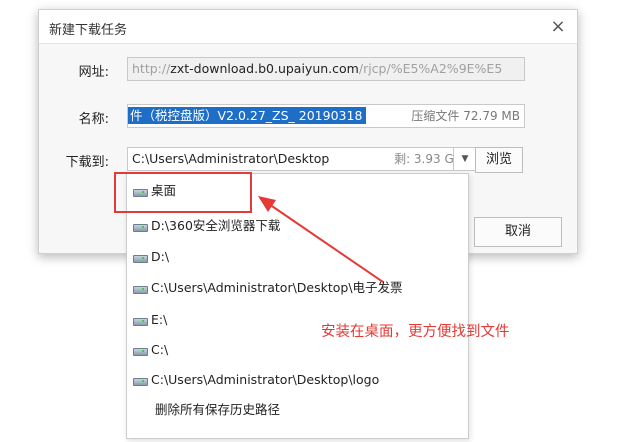  What do you see at coordinates (88, 30) in the screenshot?
I see `dialog-title: 新建下载任务` at bounding box center [88, 30].